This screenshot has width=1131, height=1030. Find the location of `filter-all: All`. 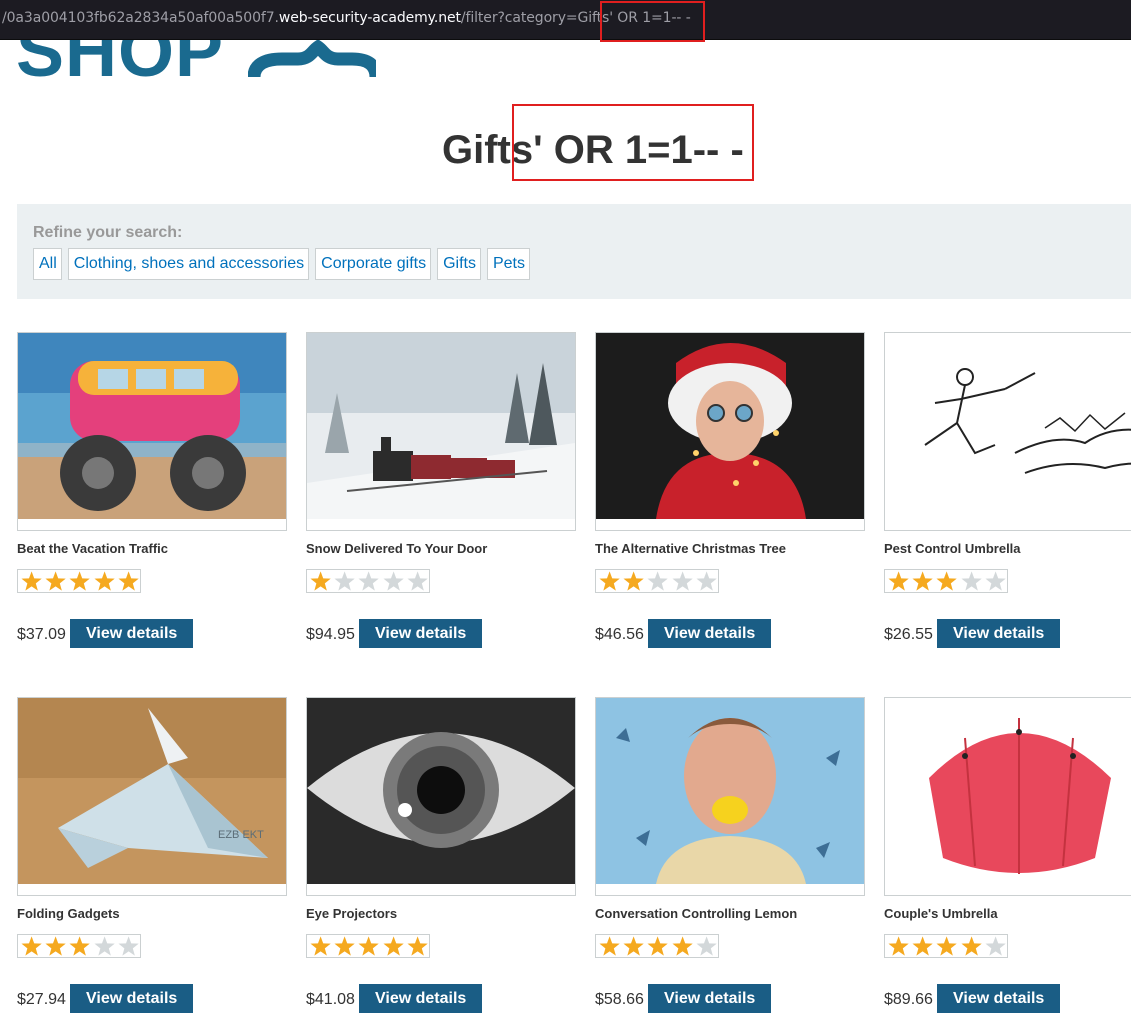

filter-all: All is located at coordinates (47, 264).